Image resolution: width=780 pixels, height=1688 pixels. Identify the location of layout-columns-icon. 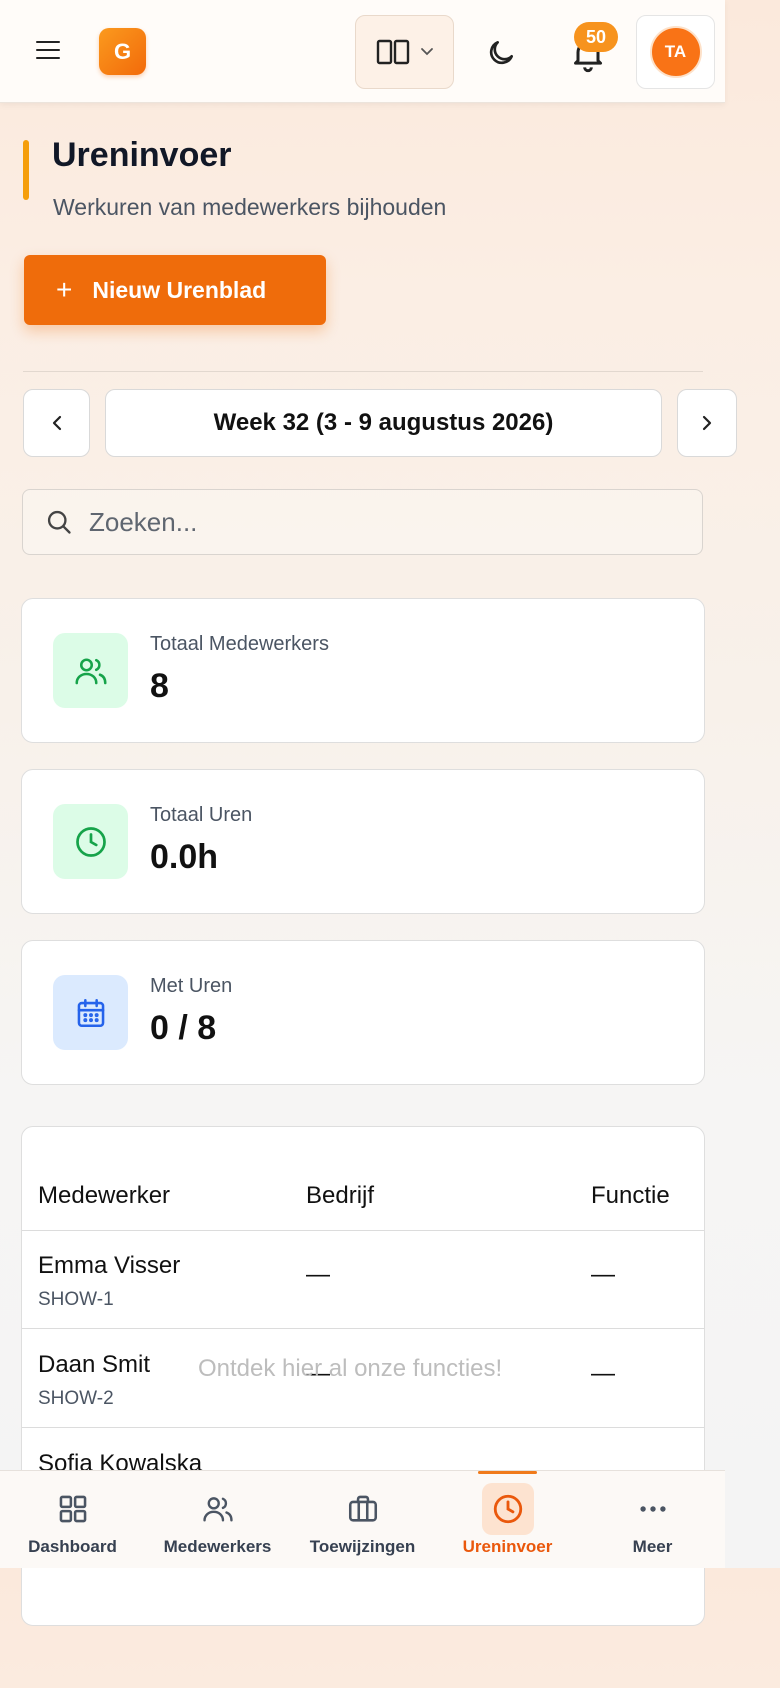
(392, 52).